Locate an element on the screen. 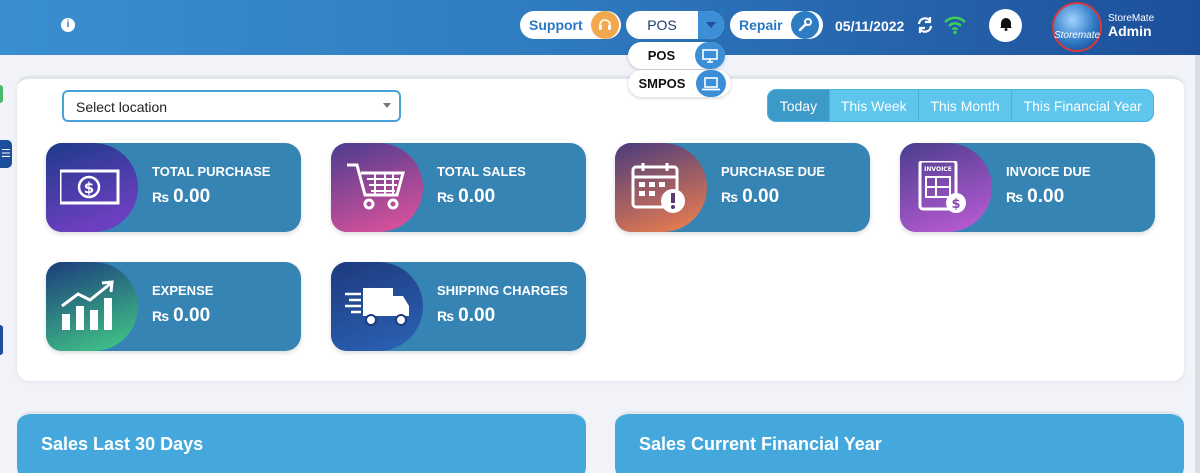  notification-button is located at coordinates (1005, 25).